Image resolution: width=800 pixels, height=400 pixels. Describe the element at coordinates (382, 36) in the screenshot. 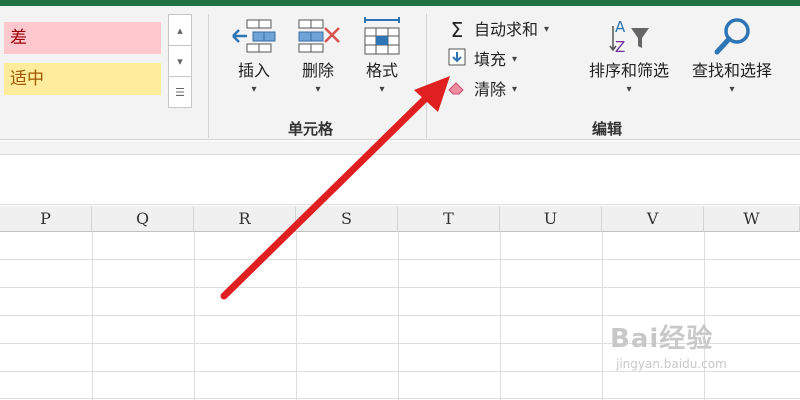

I see `format-cells-icon` at that location.